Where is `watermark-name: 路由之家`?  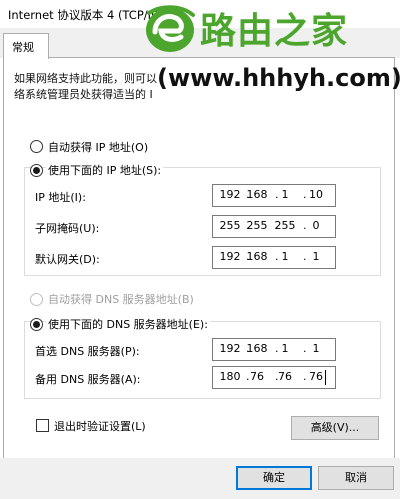
watermark-name: 路由之家 is located at coordinates (274, 31).